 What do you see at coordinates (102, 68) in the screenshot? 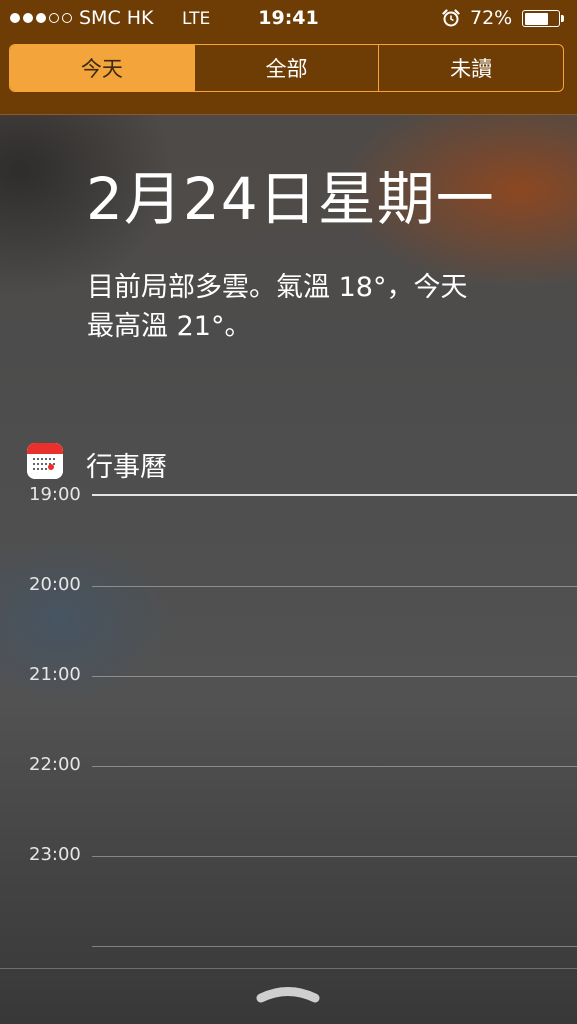
I see `tab-today: 今天` at bounding box center [102, 68].